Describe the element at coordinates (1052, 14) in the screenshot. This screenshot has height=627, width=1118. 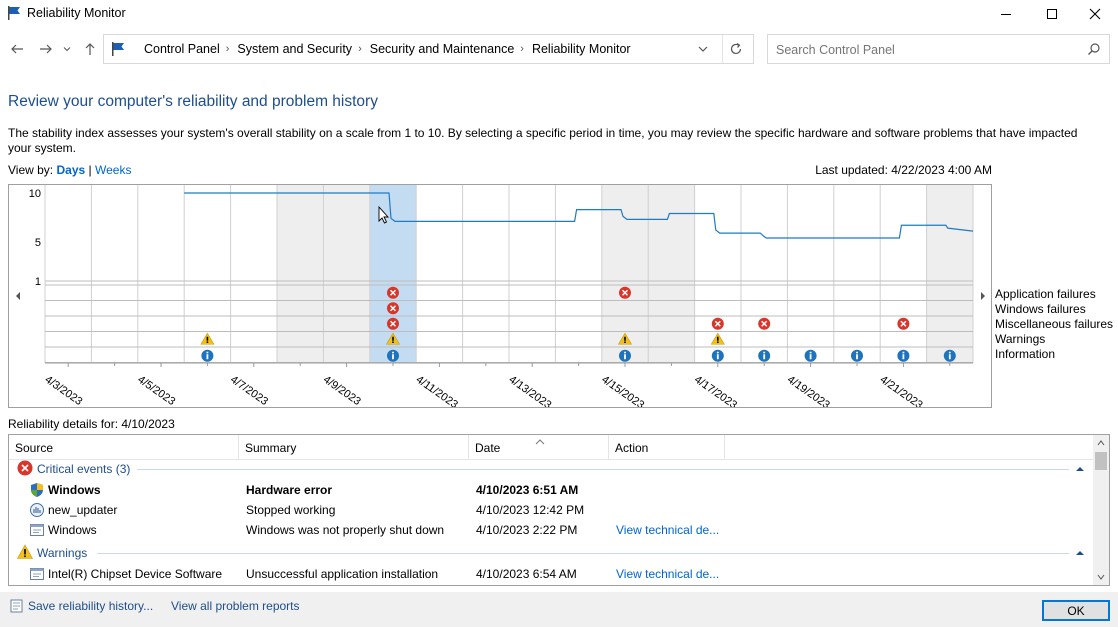
I see `maximize-button` at that location.